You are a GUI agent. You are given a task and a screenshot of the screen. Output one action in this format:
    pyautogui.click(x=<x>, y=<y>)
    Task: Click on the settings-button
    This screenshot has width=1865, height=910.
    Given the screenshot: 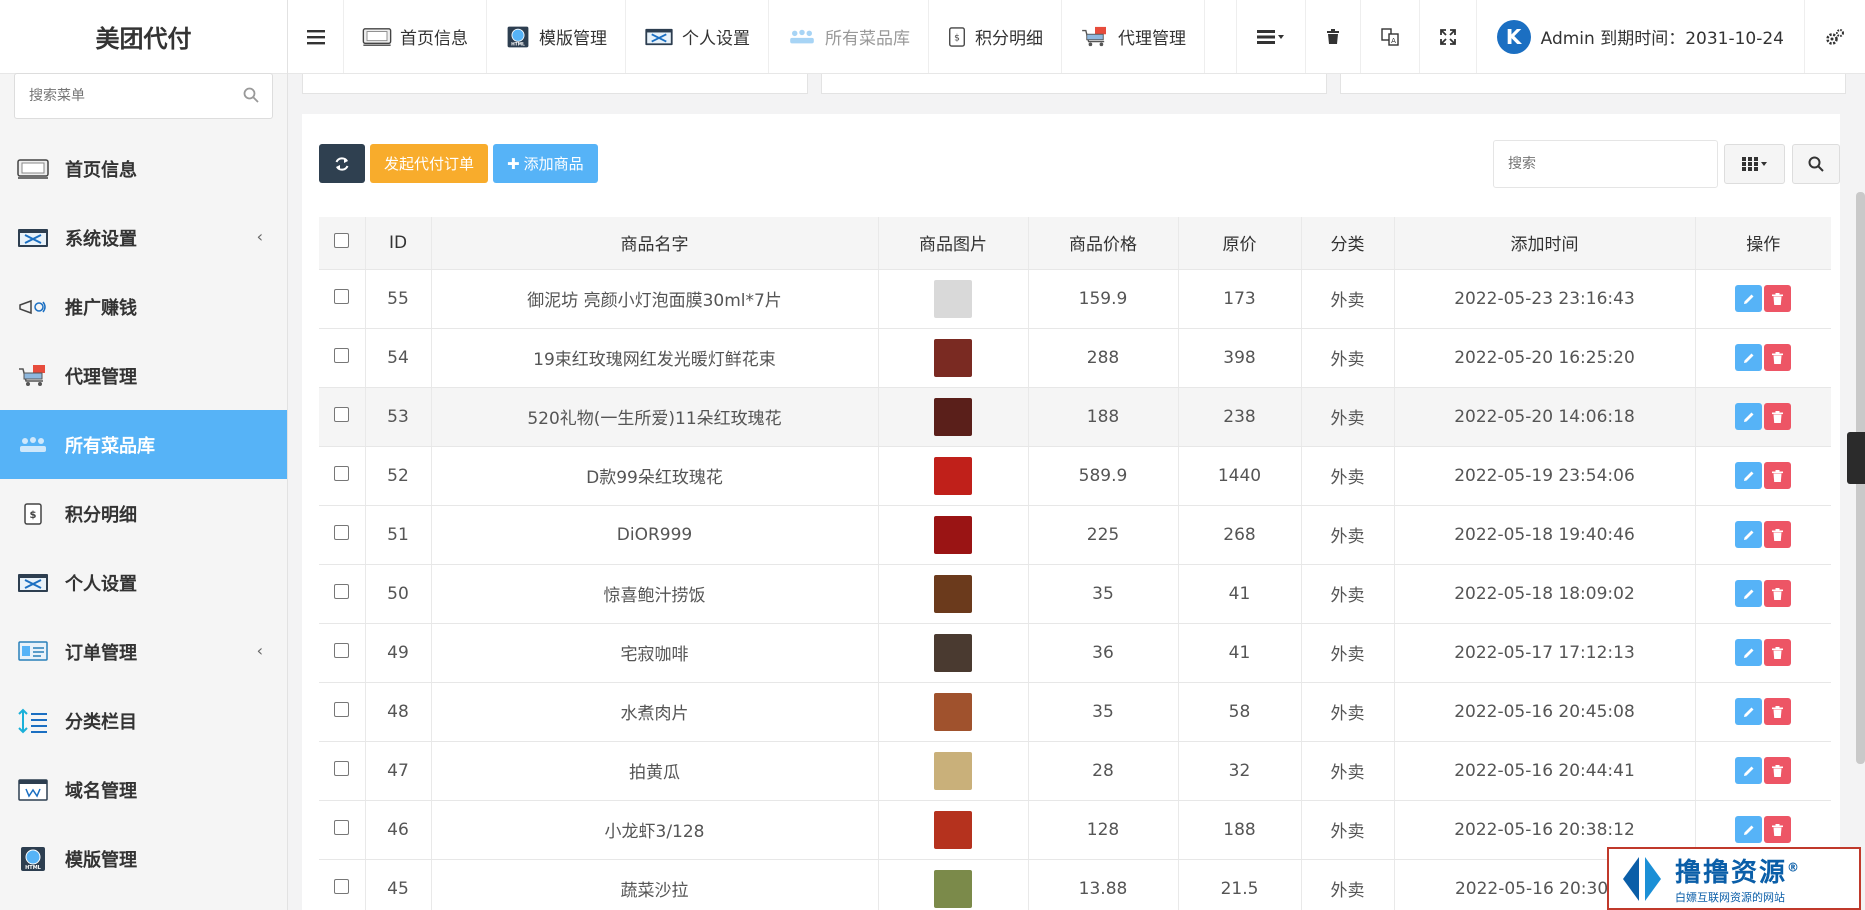 What is the action you would take?
    pyautogui.click(x=1834, y=36)
    